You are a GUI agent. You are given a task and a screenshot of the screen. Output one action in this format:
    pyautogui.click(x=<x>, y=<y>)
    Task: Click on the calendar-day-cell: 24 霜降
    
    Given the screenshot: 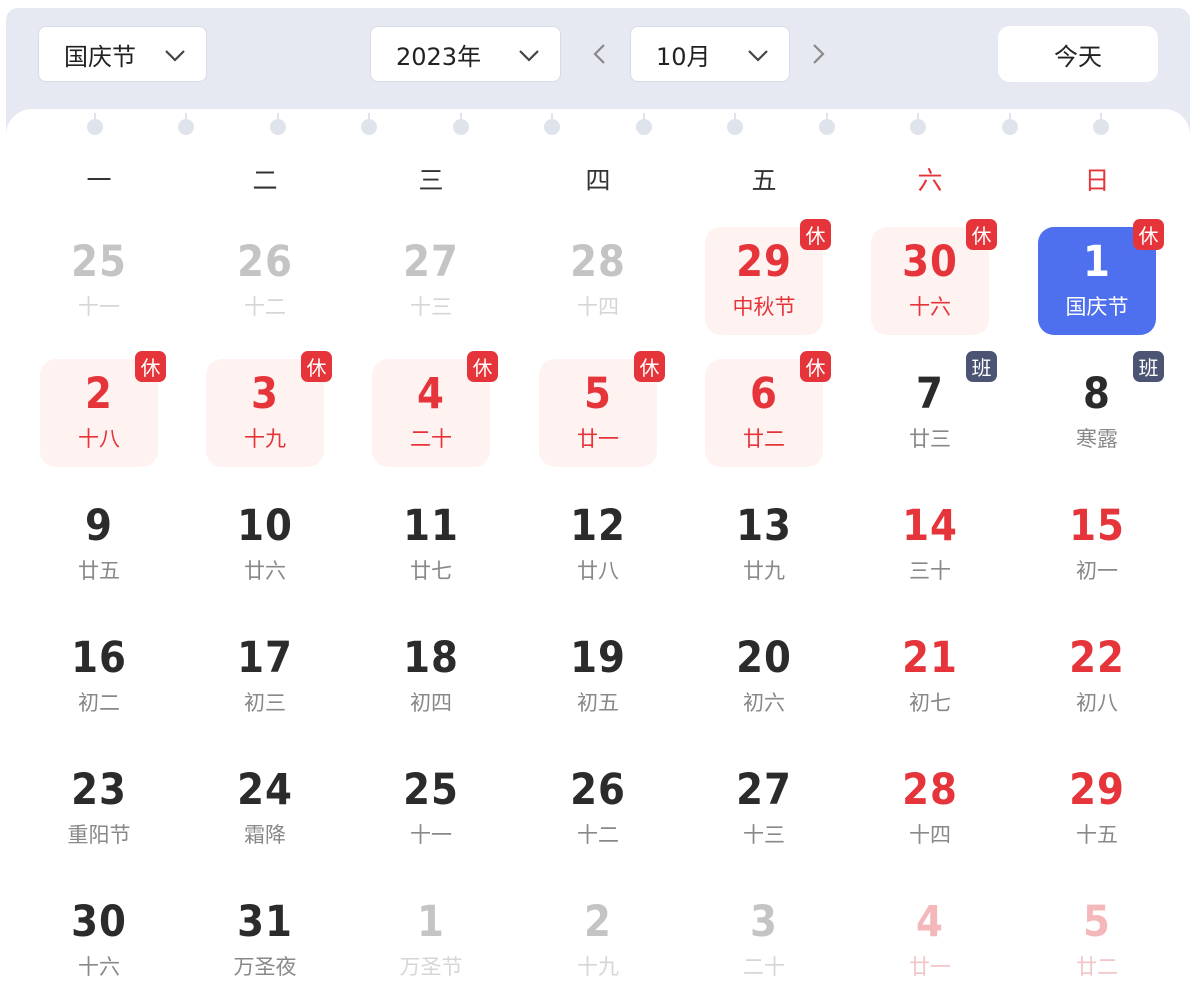 What is the action you would take?
    pyautogui.click(x=265, y=809)
    